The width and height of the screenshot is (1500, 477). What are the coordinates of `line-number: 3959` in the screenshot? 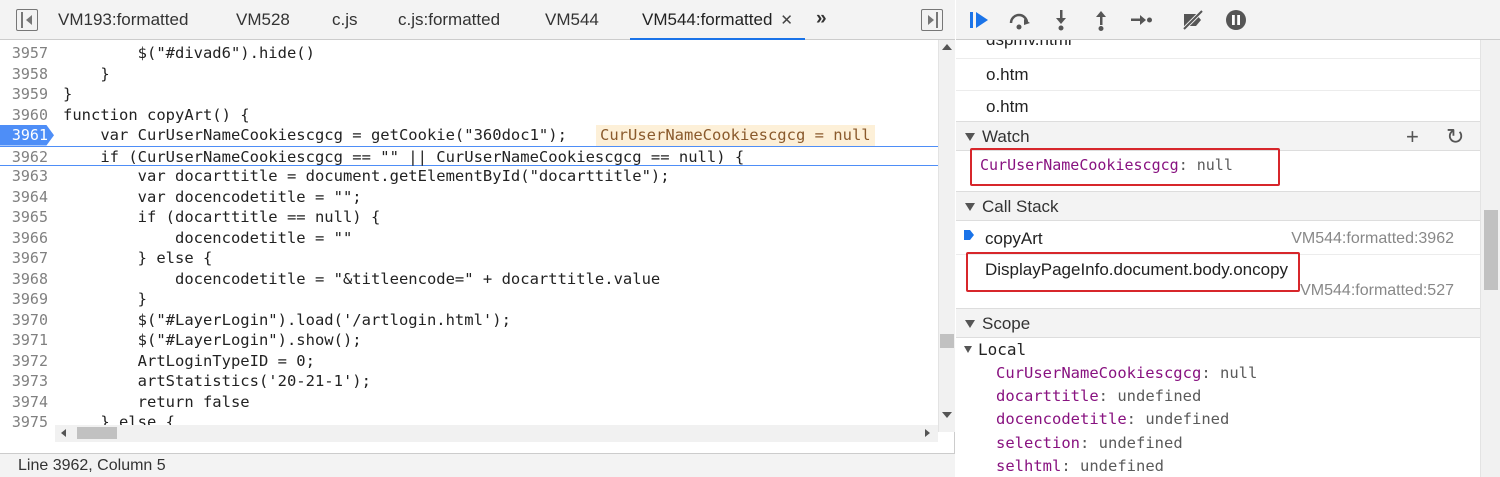 It's located at (27, 94).